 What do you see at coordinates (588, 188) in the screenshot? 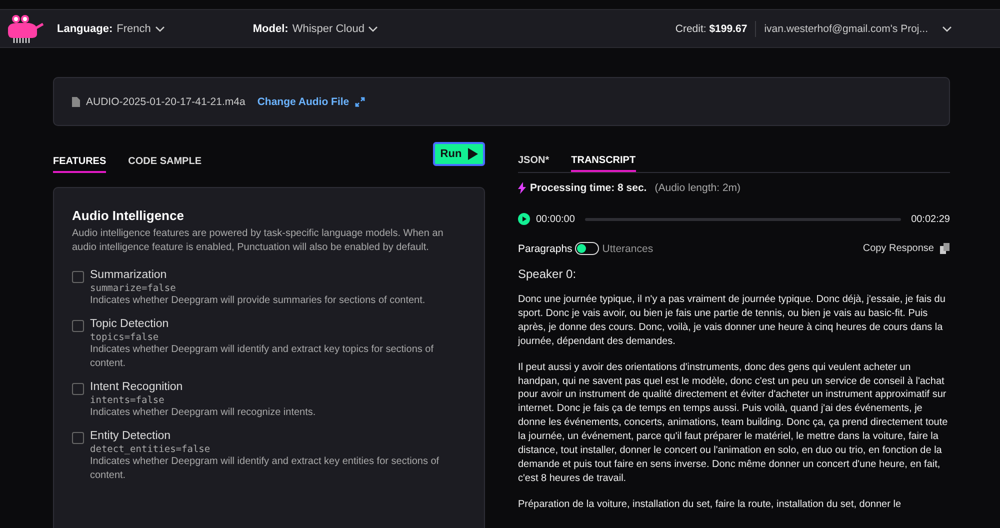
I see `processing-time: Processing time: 8 sec.` at bounding box center [588, 188].